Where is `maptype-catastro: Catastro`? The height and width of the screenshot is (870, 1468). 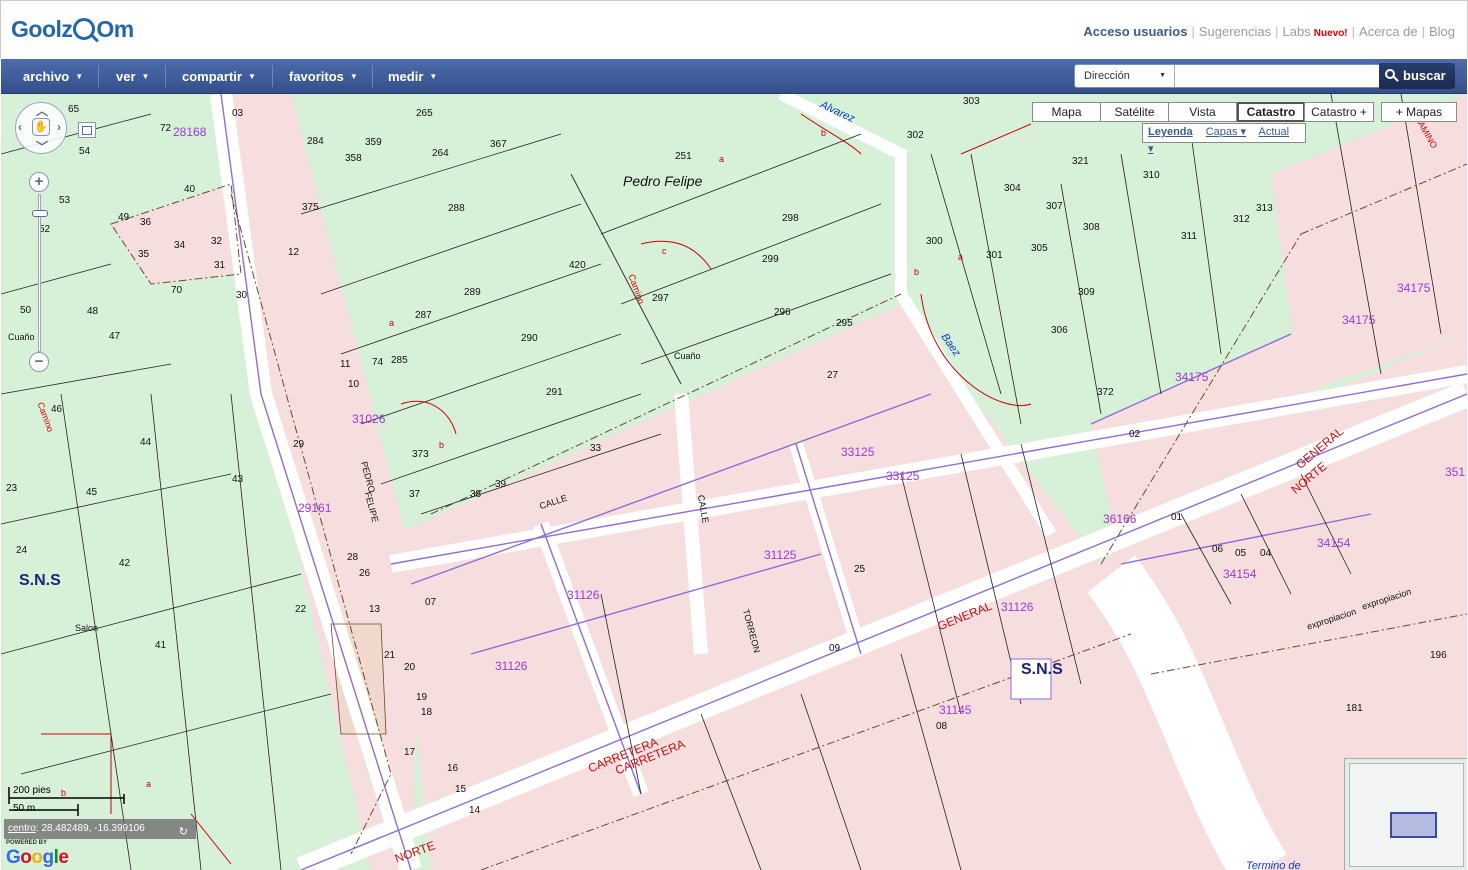
maptype-catastro: Catastro is located at coordinates (1271, 112).